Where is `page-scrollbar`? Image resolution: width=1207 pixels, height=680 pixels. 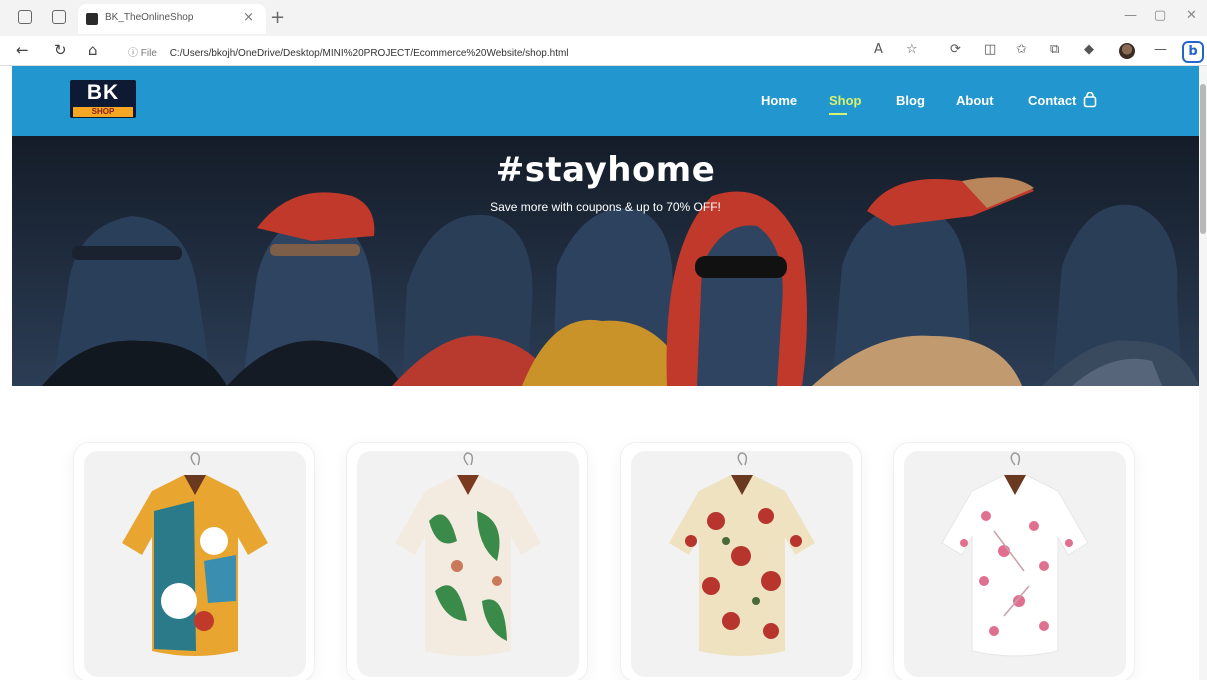
page-scrollbar is located at coordinates (1203, 373).